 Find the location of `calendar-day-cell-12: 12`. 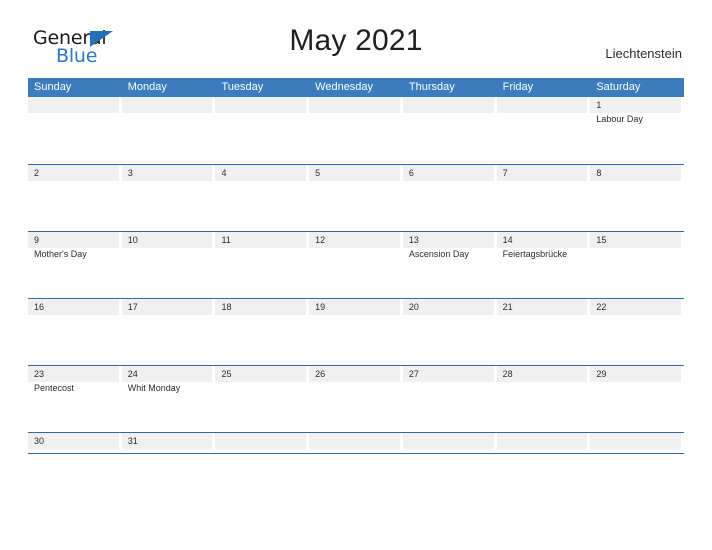

calendar-day-cell-12: 12 is located at coordinates (356, 265).